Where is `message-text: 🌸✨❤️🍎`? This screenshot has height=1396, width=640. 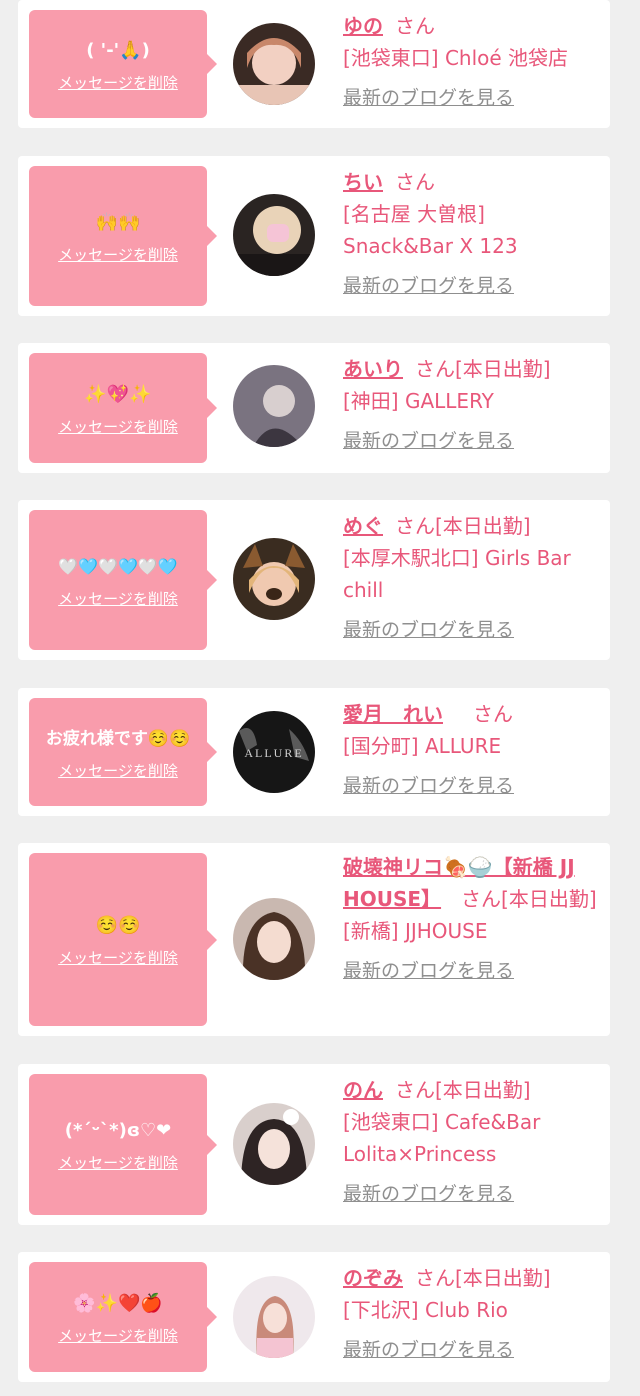
message-text: 🌸✨❤️🍎 is located at coordinates (118, 1303).